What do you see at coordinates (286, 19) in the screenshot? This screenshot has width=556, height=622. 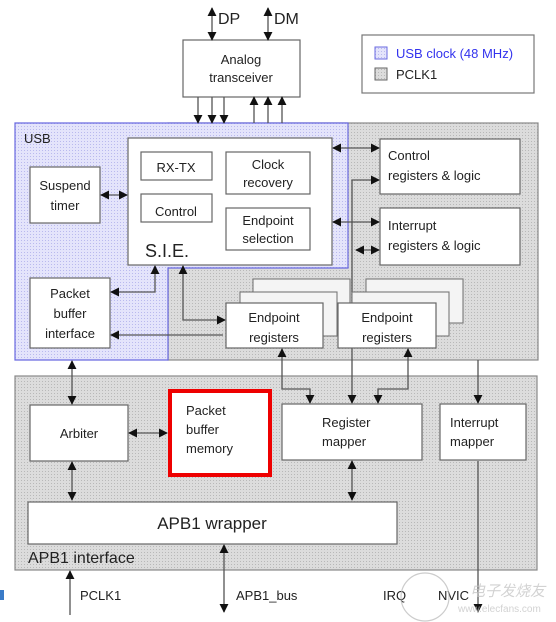 I see `dm-label: DM` at bounding box center [286, 19].